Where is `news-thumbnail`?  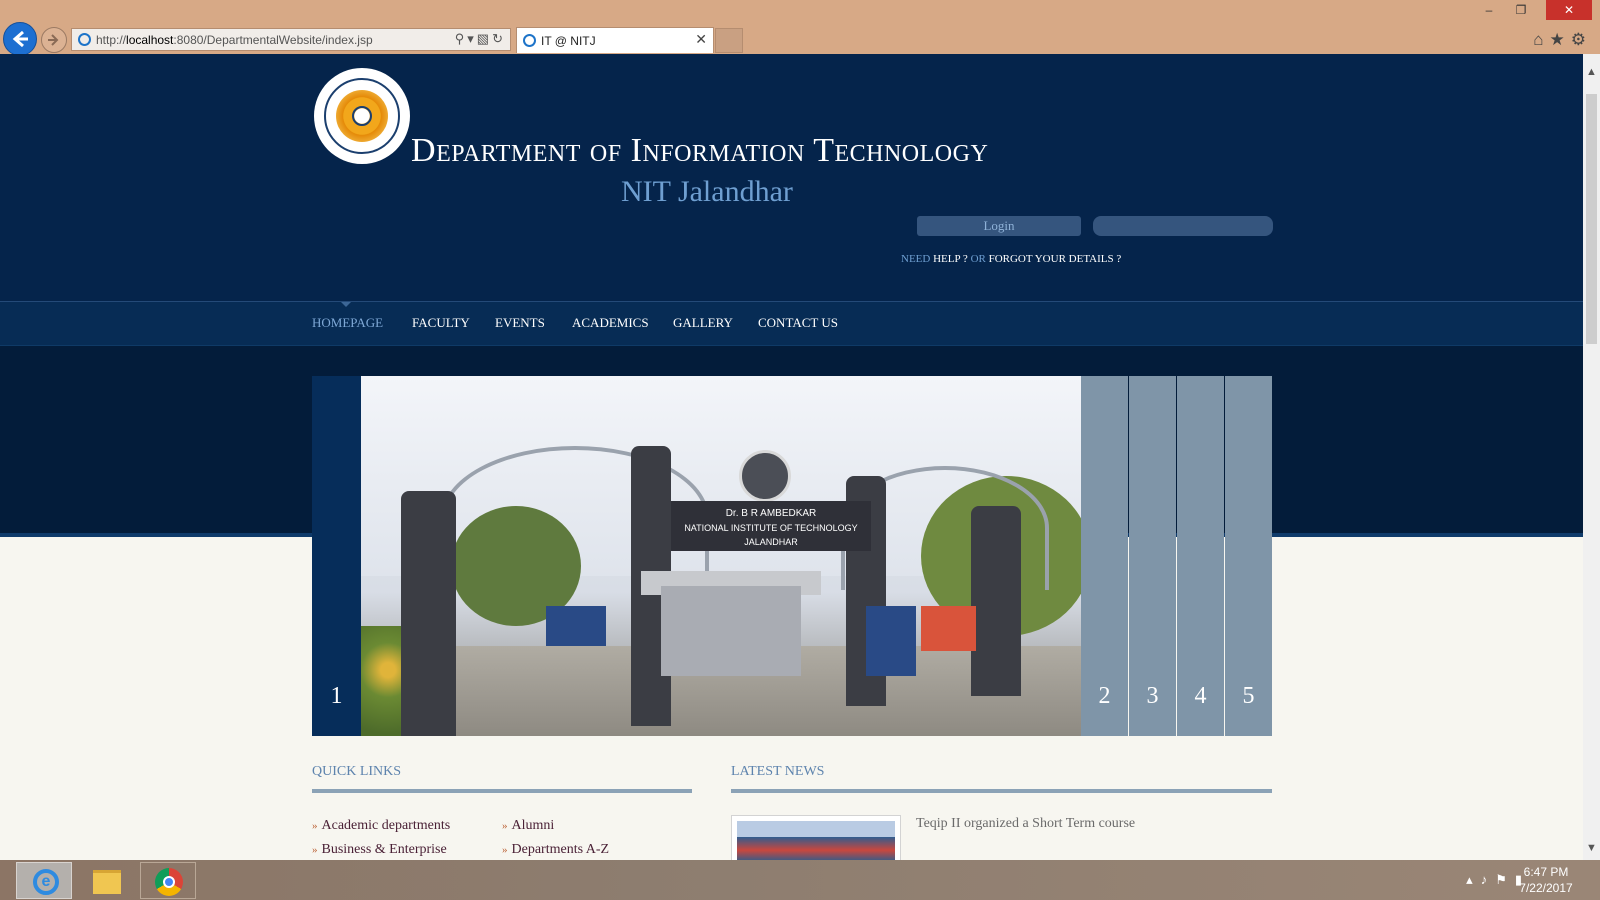
news-thumbnail is located at coordinates (816, 837).